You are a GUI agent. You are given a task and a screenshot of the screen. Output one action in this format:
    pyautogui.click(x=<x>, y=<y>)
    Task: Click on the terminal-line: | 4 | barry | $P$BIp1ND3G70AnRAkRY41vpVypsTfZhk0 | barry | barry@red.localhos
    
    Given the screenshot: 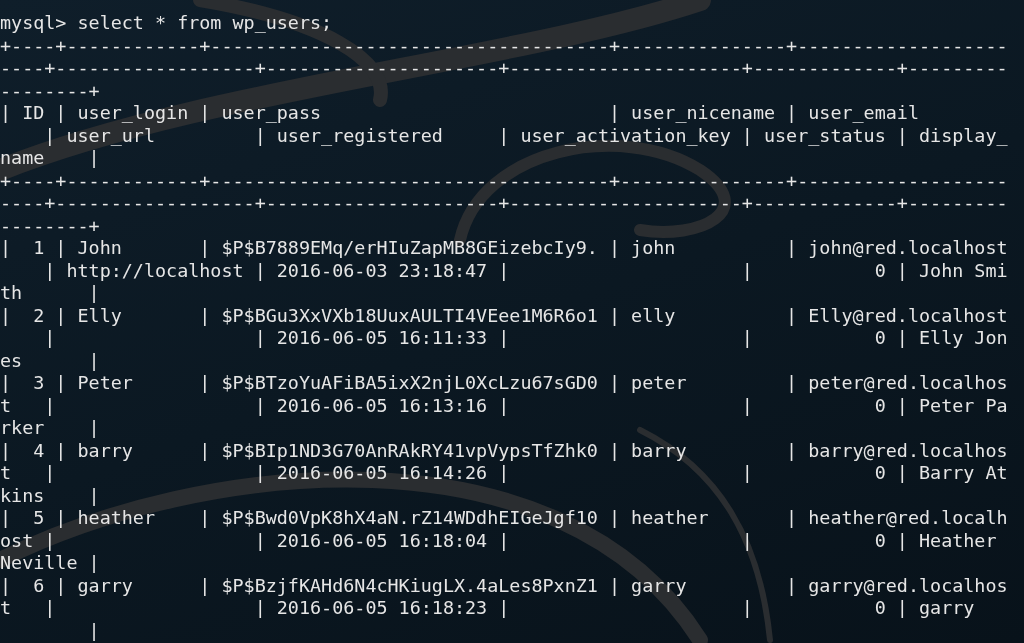 What is the action you would take?
    pyautogui.click(x=504, y=450)
    